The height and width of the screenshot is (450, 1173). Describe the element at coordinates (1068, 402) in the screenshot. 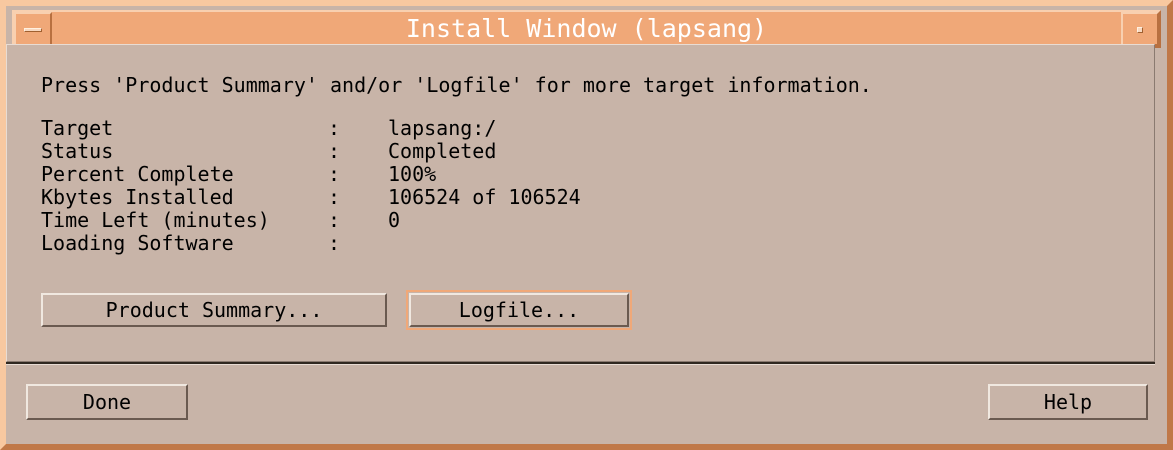

I see `help-button: Help` at that location.